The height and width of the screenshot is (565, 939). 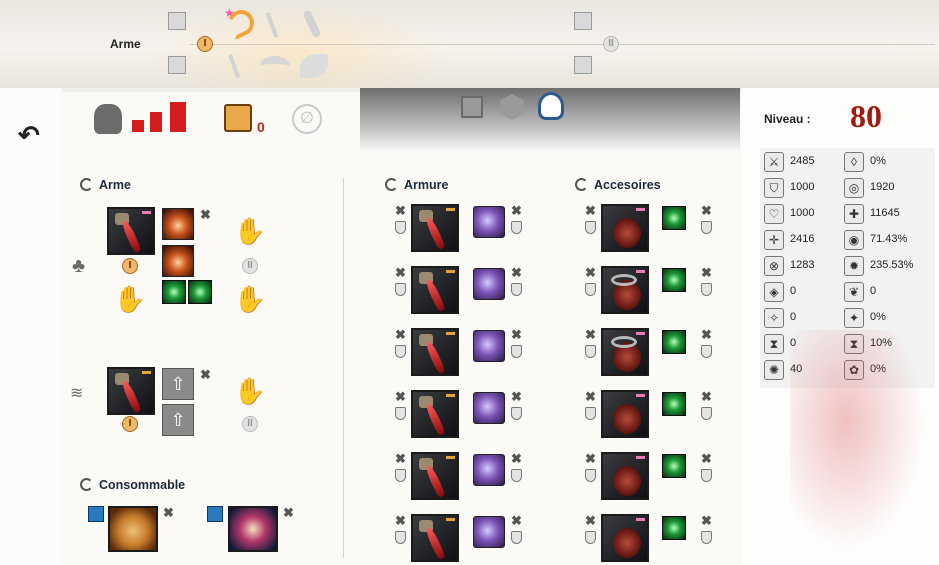 I want to click on sword-icon: ⚔, so click(x=774, y=162).